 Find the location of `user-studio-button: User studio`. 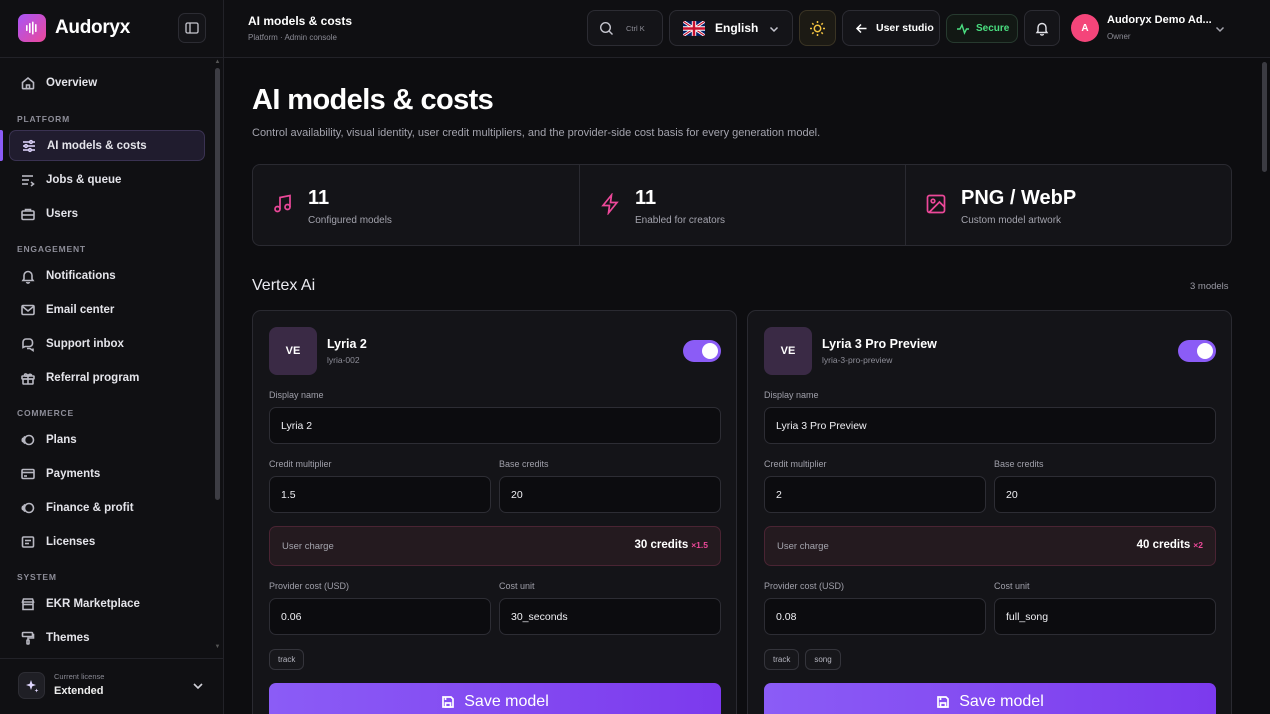

user-studio-button: User studio is located at coordinates (891, 28).